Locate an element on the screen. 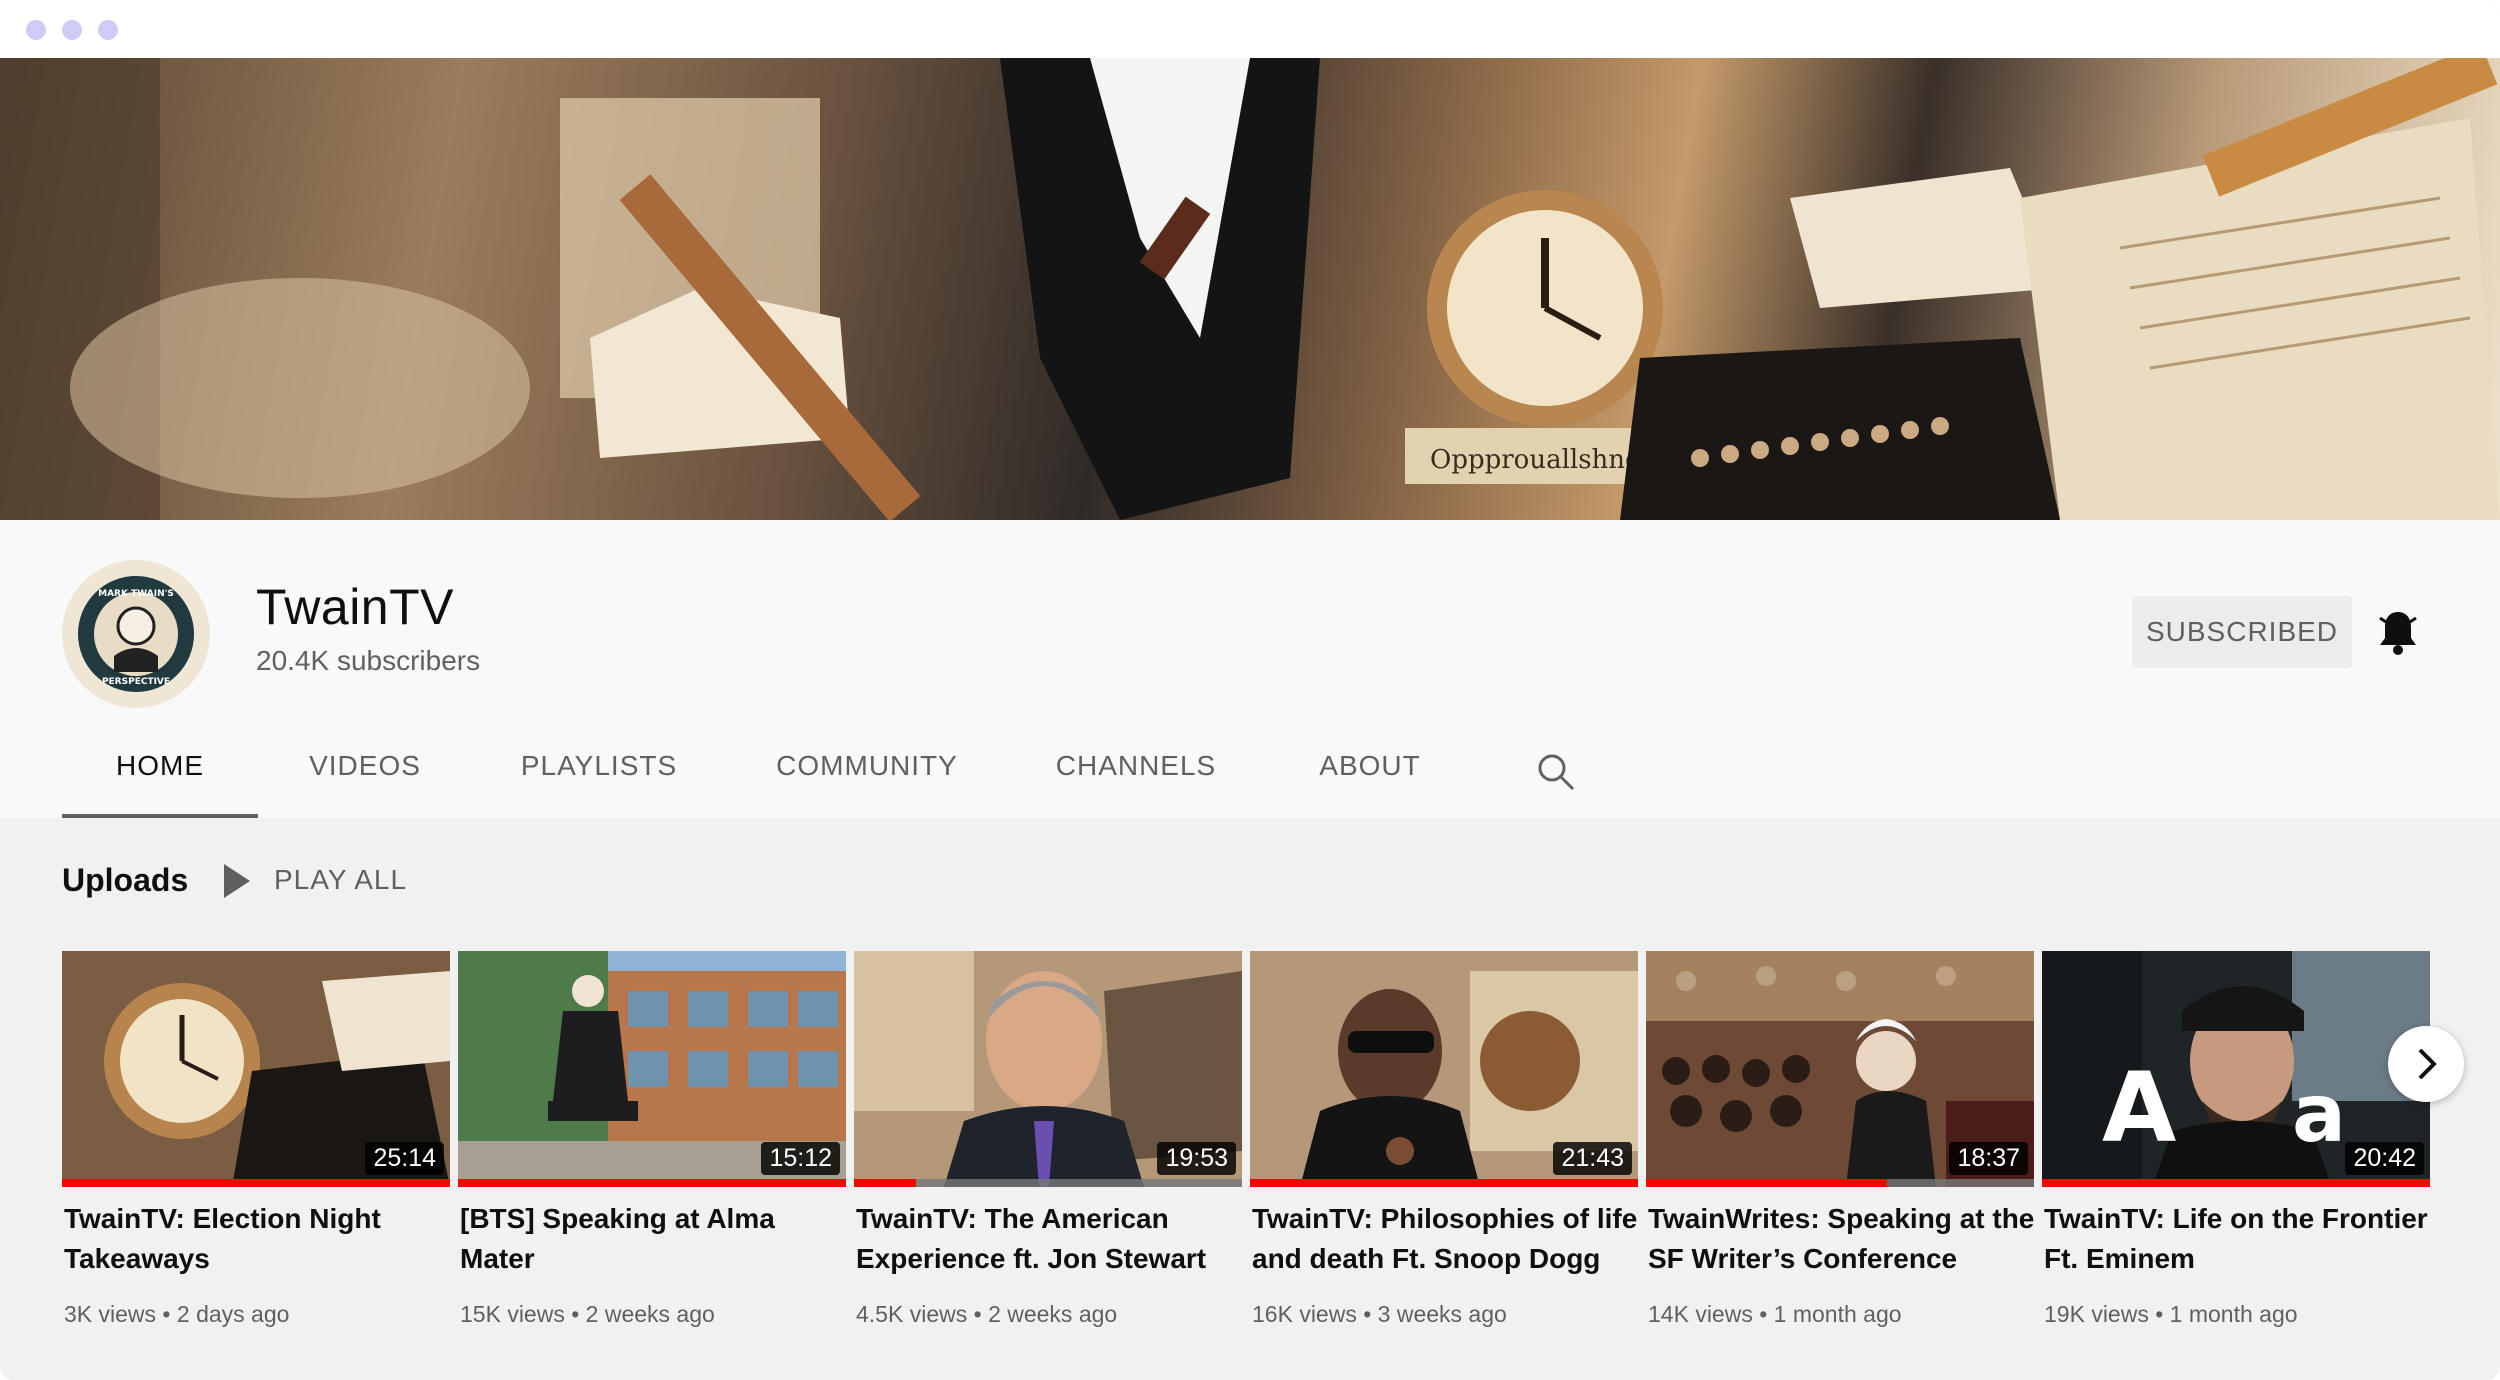 The height and width of the screenshot is (1380, 2500). window-close-dot is located at coordinates (36, 30).